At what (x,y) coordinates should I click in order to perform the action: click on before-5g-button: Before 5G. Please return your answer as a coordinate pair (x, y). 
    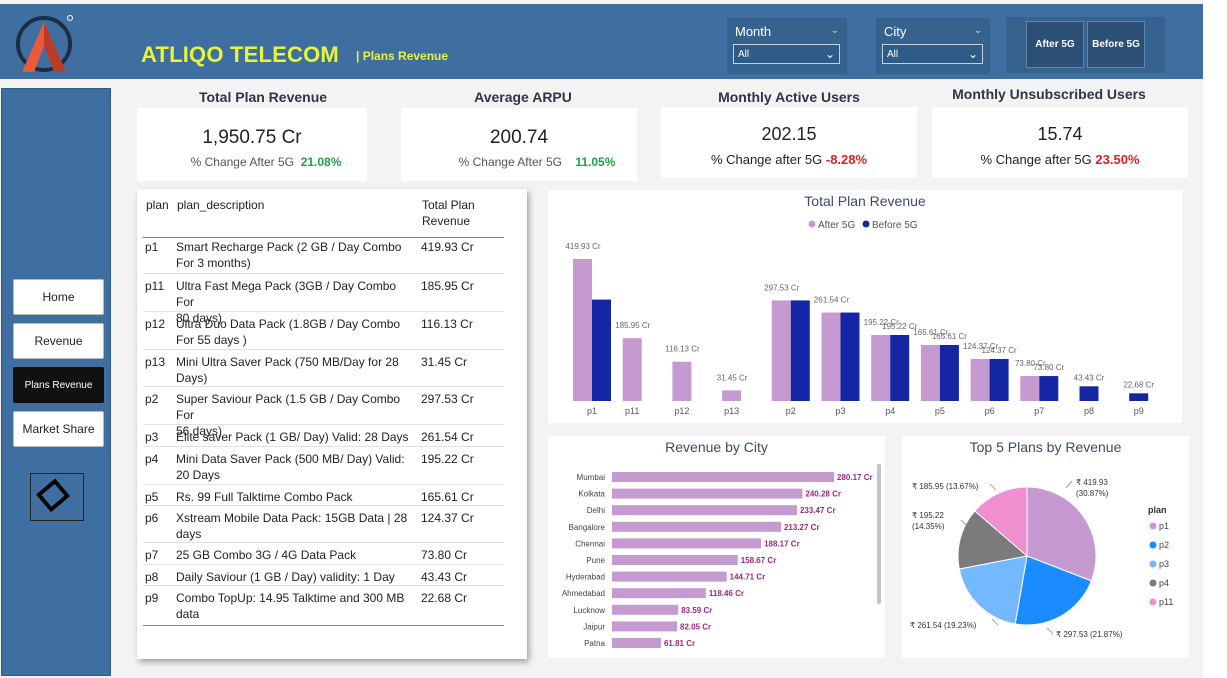
    Looking at the image, I should click on (1116, 44).